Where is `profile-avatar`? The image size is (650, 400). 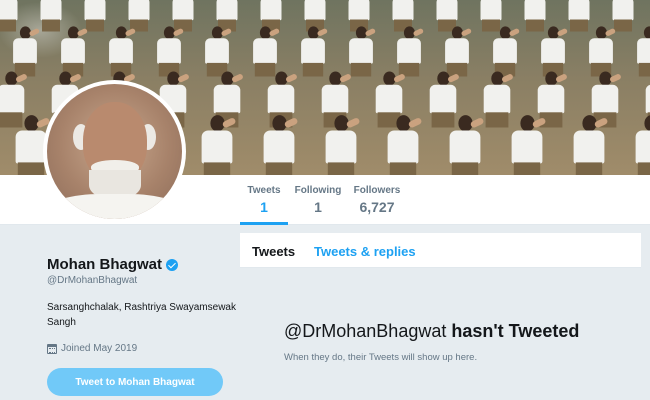 profile-avatar is located at coordinates (114, 151).